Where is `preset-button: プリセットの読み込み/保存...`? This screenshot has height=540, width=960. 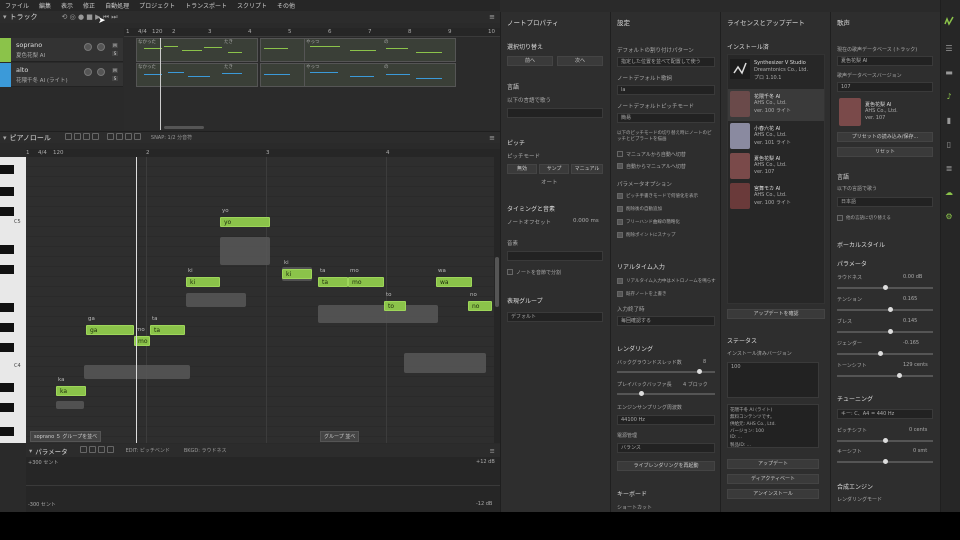 preset-button: プリセットの読み込み/保存... is located at coordinates (885, 137).